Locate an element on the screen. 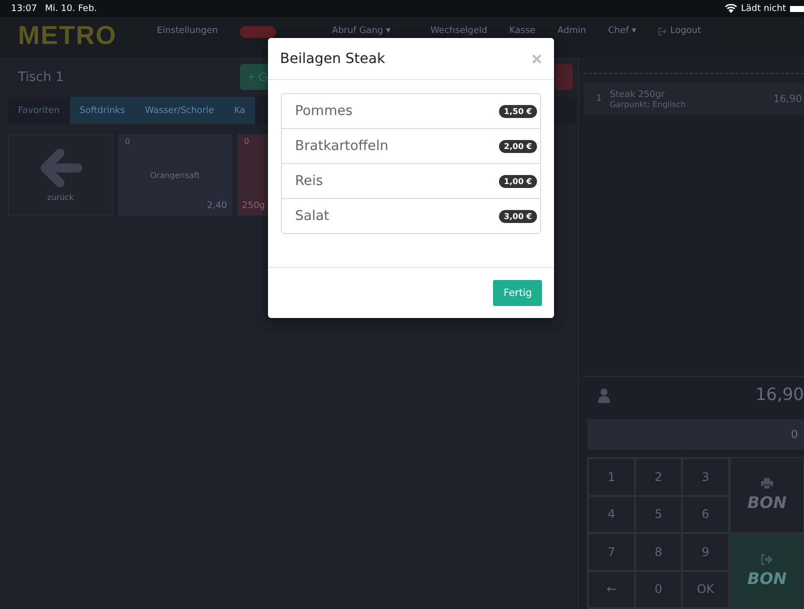  printer-icon is located at coordinates (767, 483).